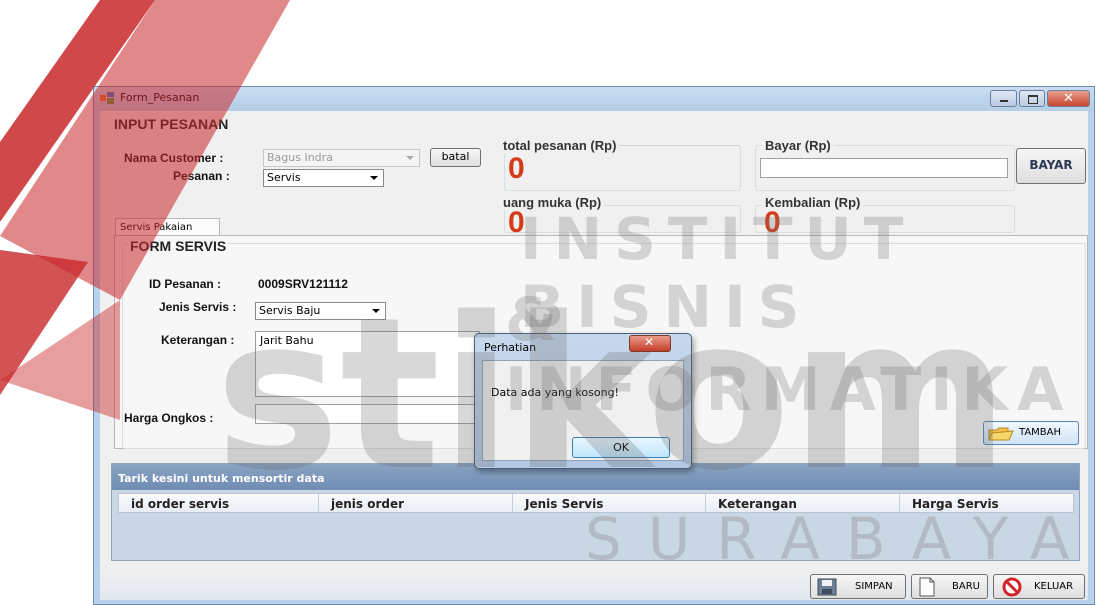 The width and height of the screenshot is (1105, 605). I want to click on title-bar: Form_Pesanan ✕, so click(594, 99).